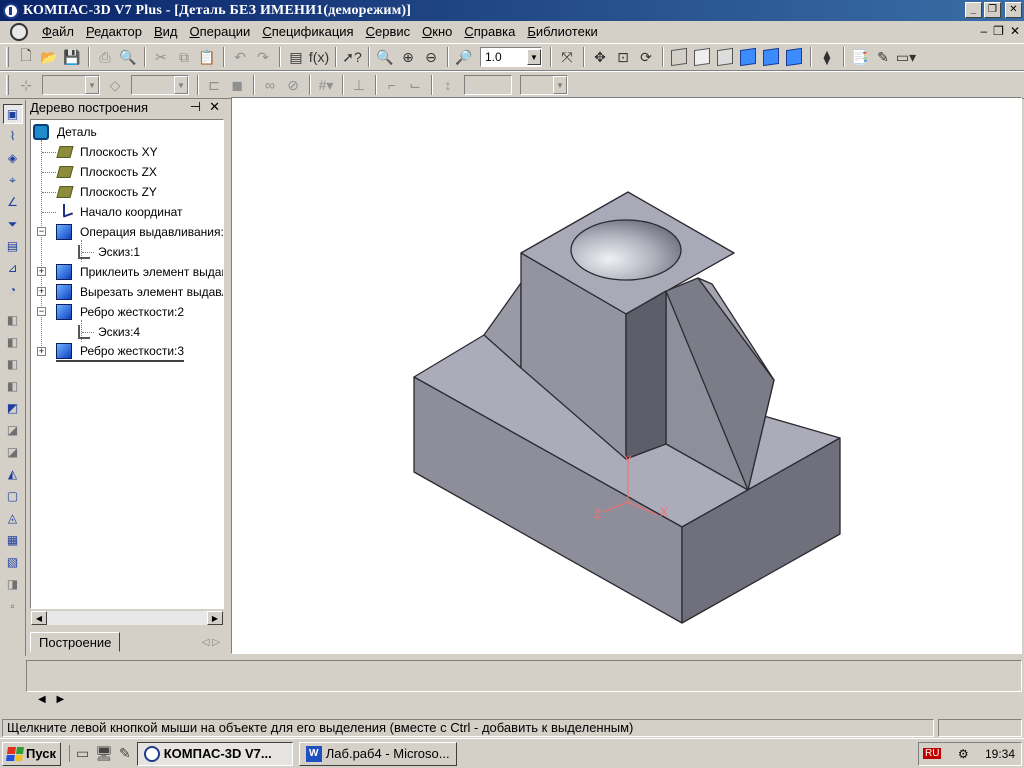 Image resolution: width=1024 pixels, height=768 pixels. Describe the element at coordinates (115, 85) in the screenshot. I see `layers-icon: ◇` at that location.